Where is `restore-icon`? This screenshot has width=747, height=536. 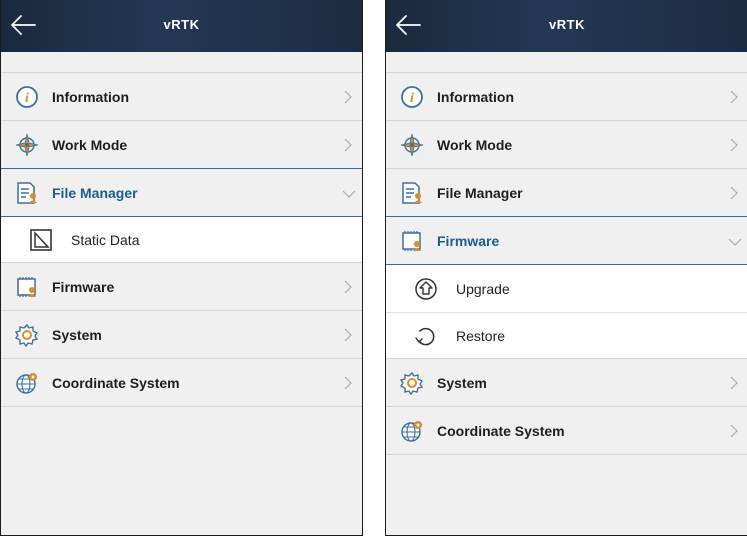
restore-icon is located at coordinates (425, 336).